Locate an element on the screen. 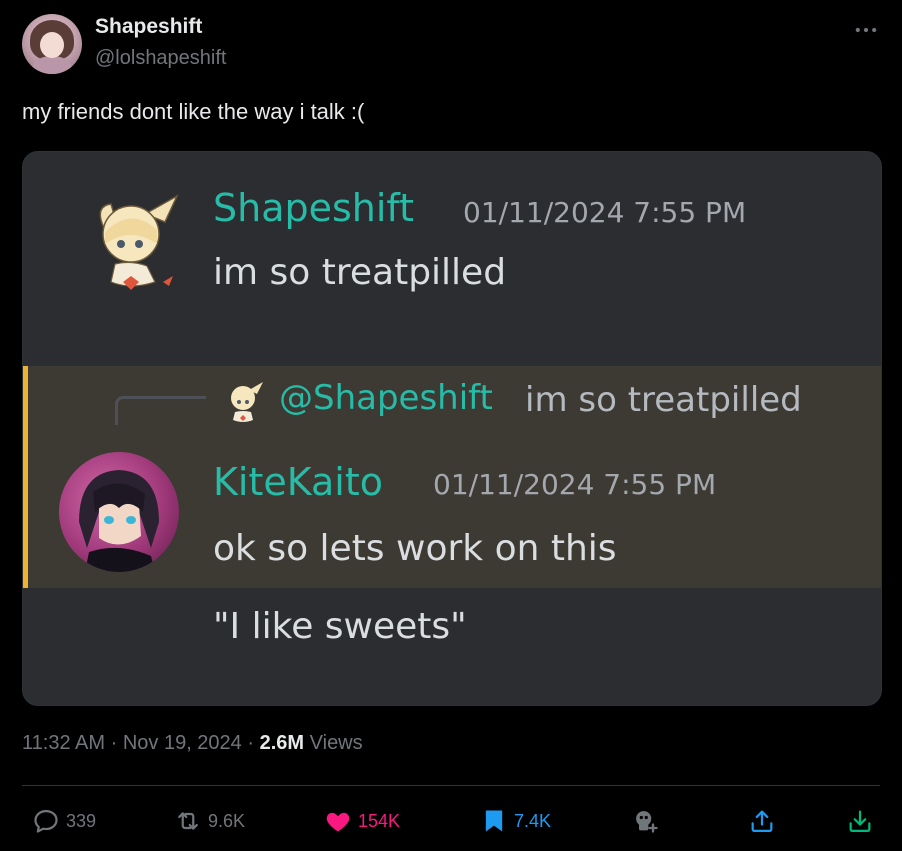 The height and width of the screenshot is (851, 902). repost-button: 9.6K is located at coordinates (209, 821).